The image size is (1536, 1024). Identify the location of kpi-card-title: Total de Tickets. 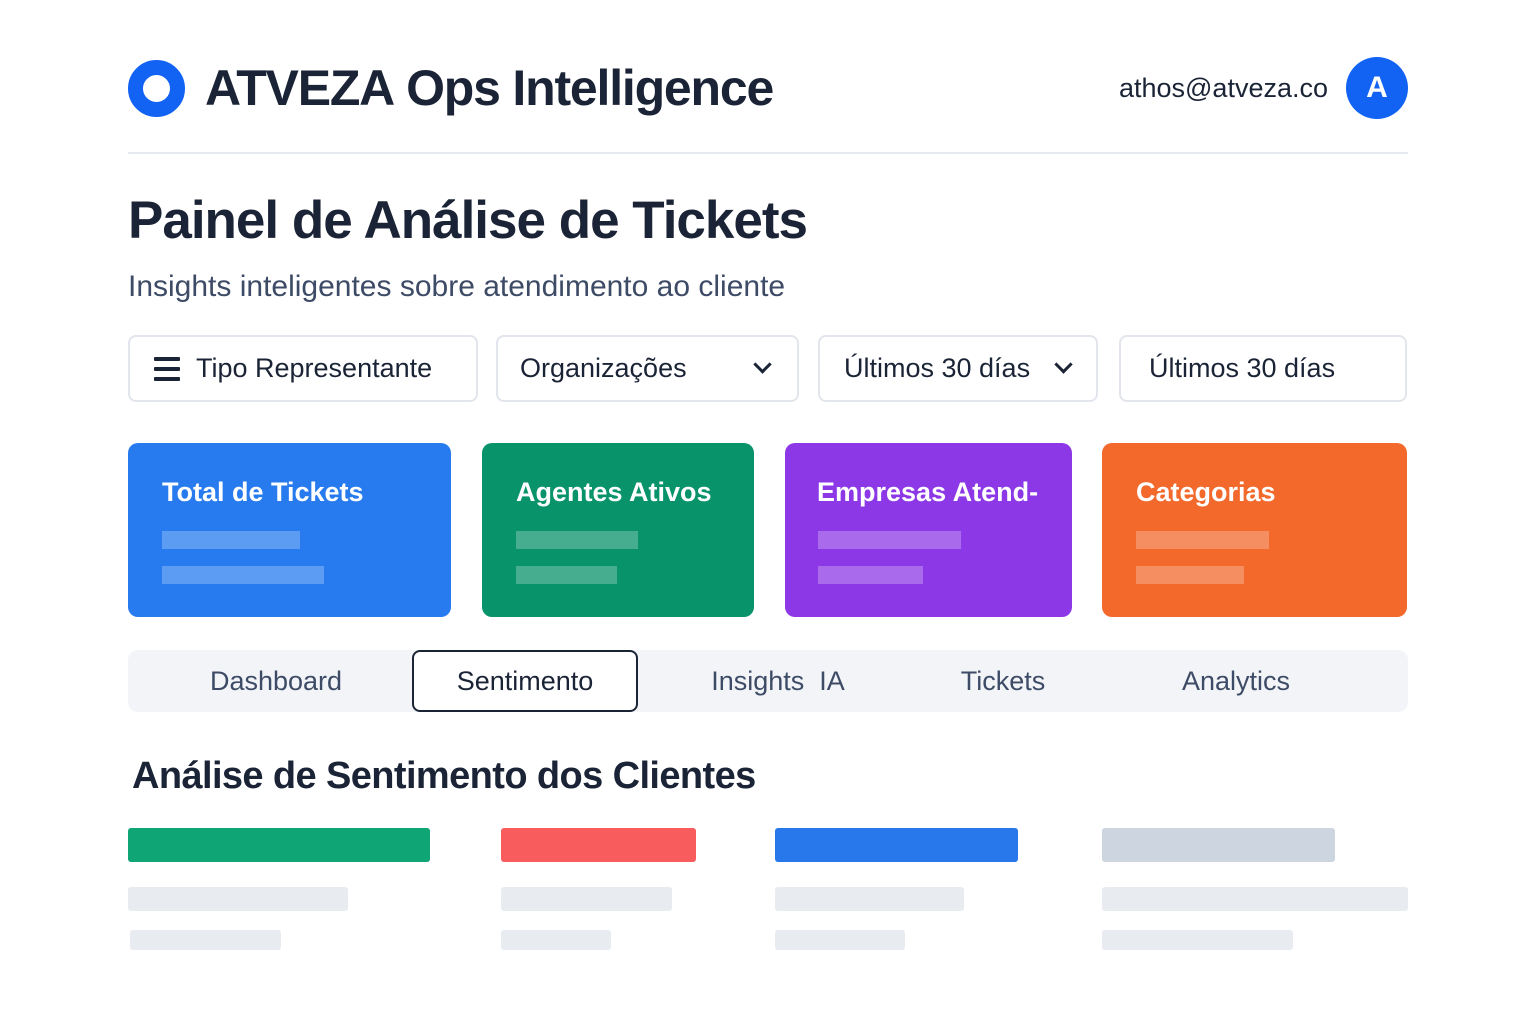
(263, 492).